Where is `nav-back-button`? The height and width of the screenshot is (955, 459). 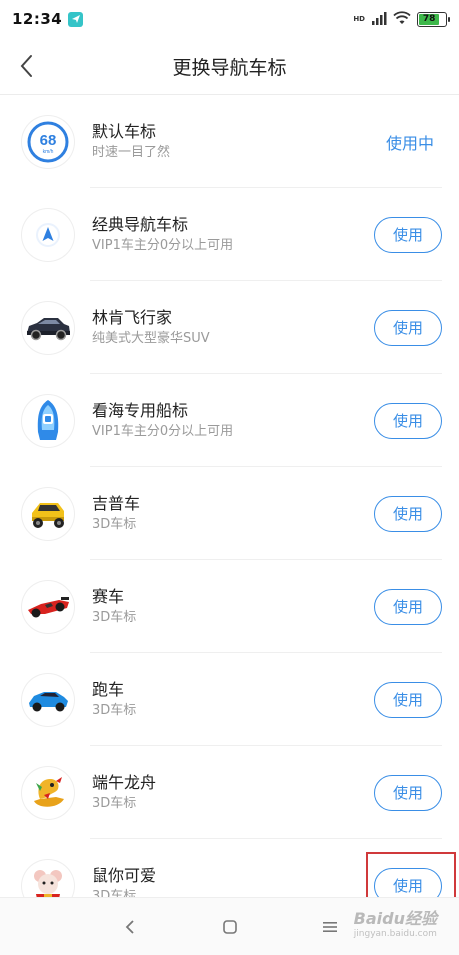
nav-back-button is located at coordinates (130, 927).